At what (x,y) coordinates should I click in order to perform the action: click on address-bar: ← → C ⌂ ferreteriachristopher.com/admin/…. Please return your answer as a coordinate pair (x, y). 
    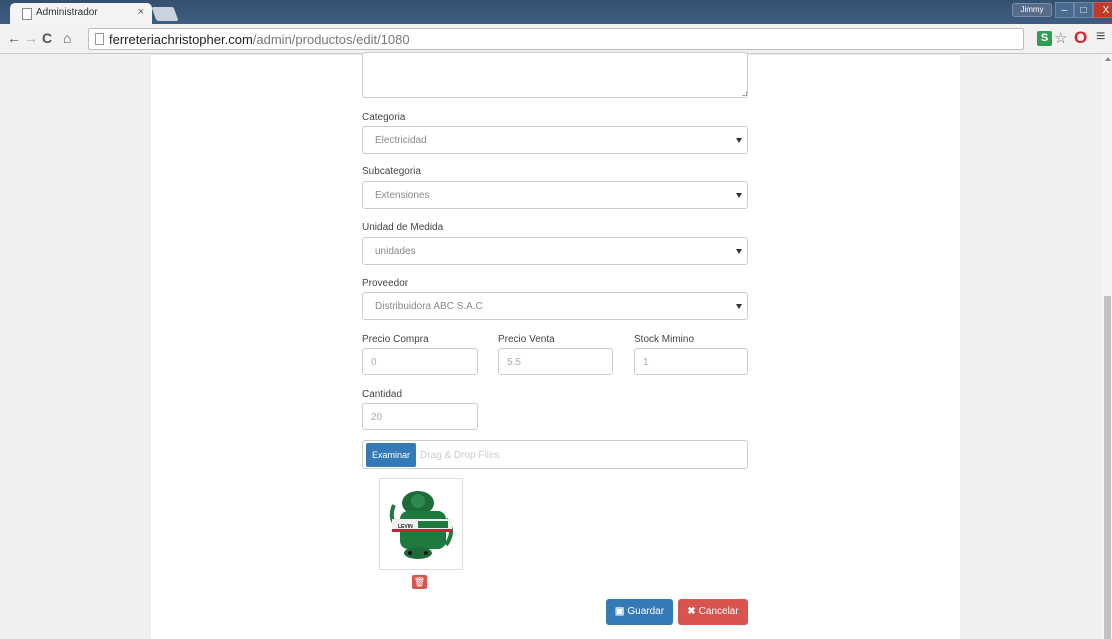
    Looking at the image, I should click on (556, 39).